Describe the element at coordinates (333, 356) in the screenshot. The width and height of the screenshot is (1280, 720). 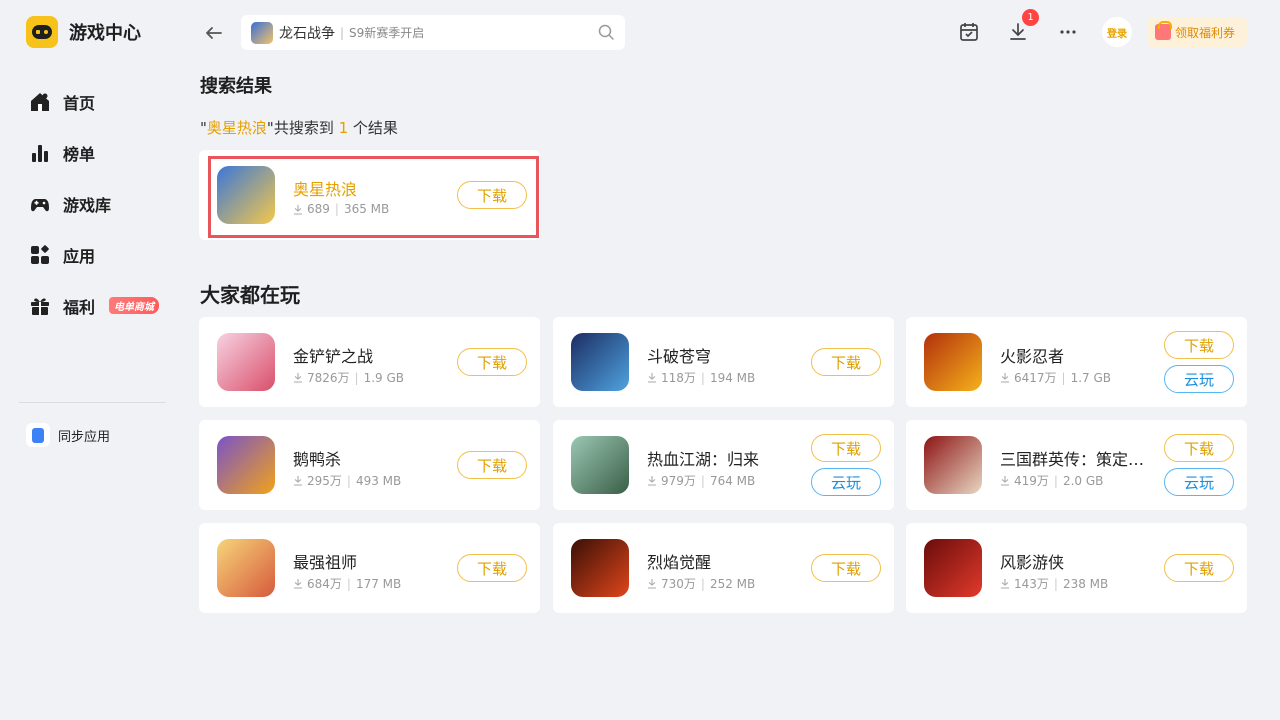
I see `game-name: 金铲铲之战` at that location.